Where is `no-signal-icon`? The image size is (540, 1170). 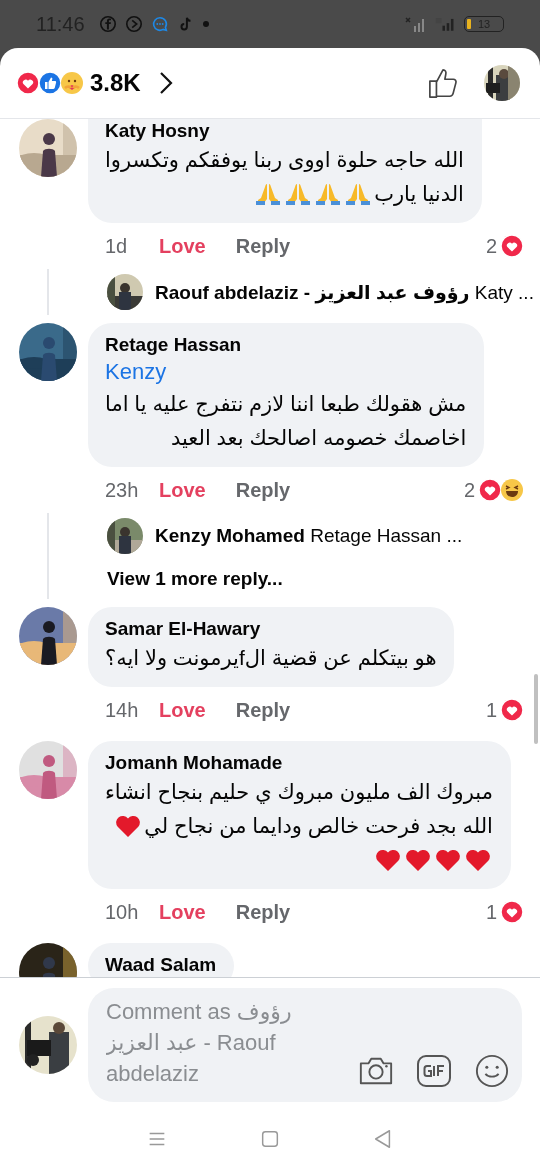 no-signal-icon is located at coordinates (415, 24).